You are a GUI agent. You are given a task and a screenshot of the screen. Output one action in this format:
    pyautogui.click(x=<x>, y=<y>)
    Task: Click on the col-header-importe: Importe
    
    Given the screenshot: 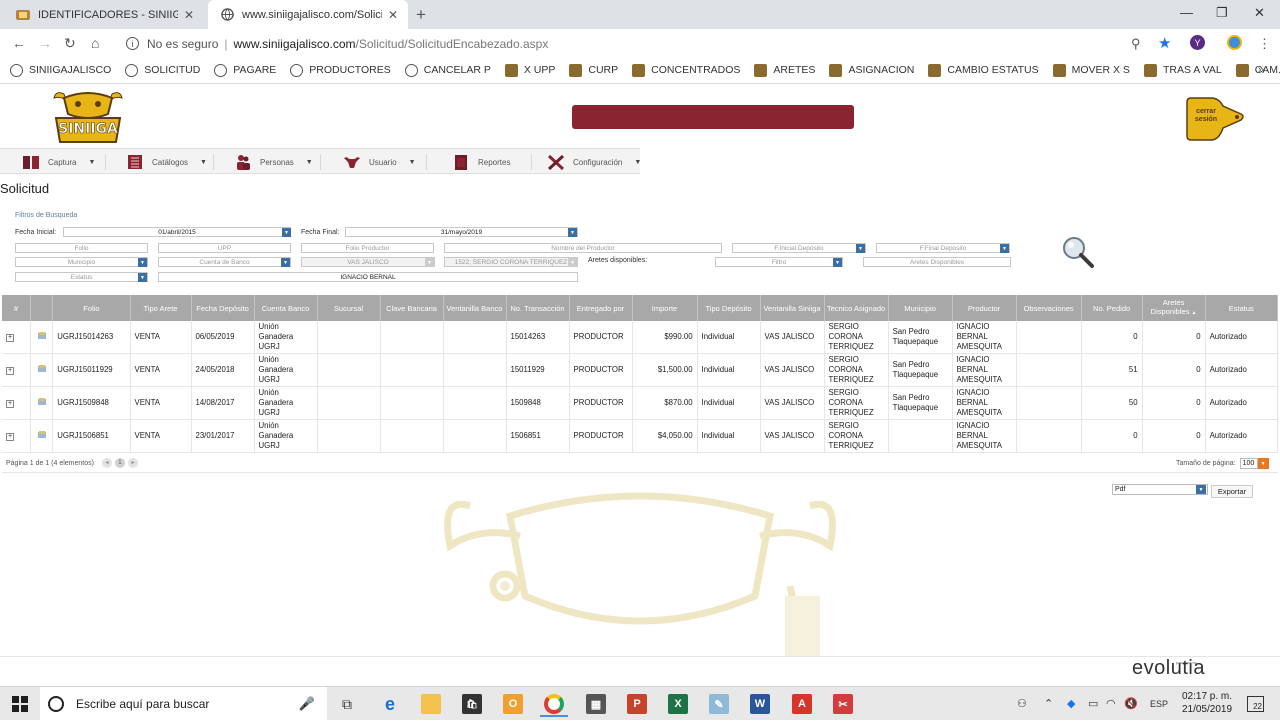 What is the action you would take?
    pyautogui.click(x=665, y=308)
    